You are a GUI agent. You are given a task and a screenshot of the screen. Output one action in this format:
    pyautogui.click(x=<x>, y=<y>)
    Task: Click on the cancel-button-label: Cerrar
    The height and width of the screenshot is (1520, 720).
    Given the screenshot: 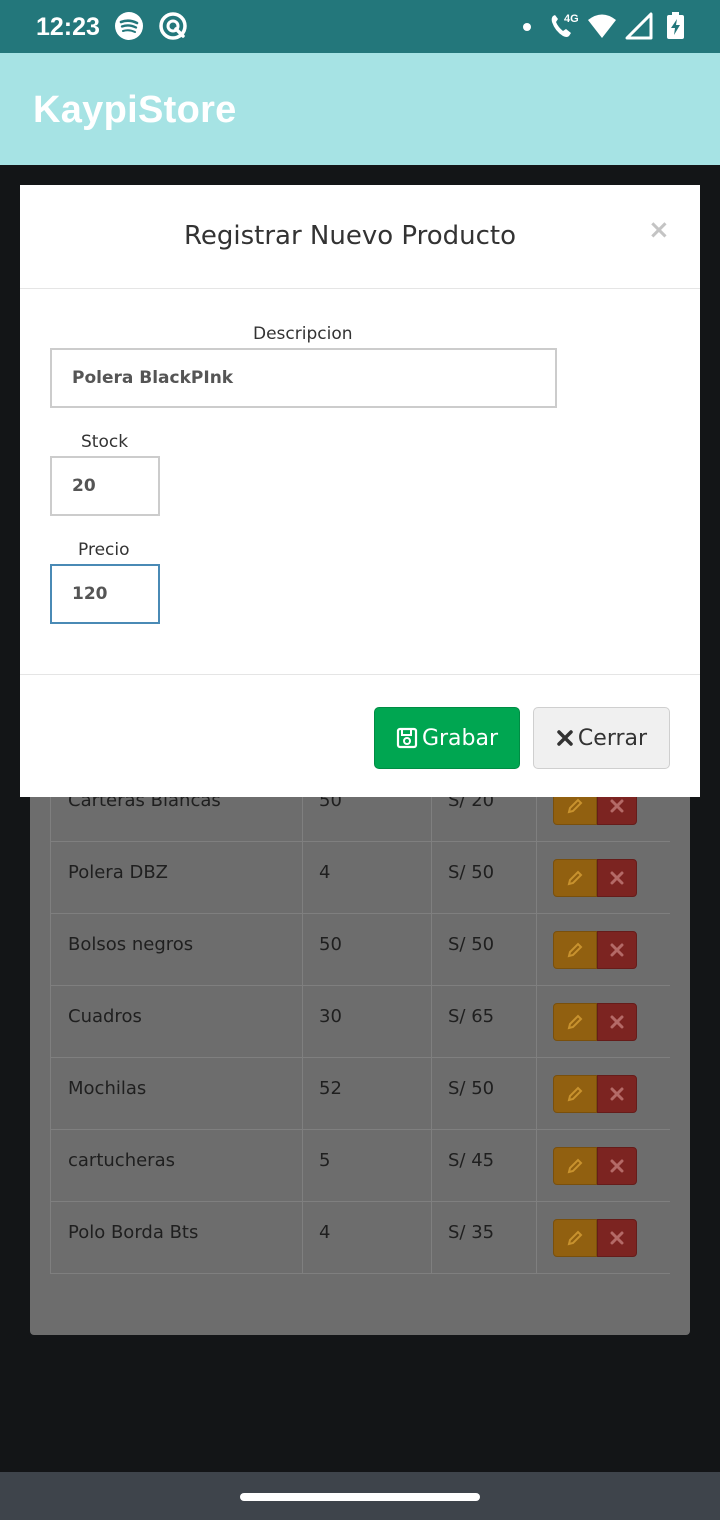 What is the action you would take?
    pyautogui.click(x=612, y=738)
    